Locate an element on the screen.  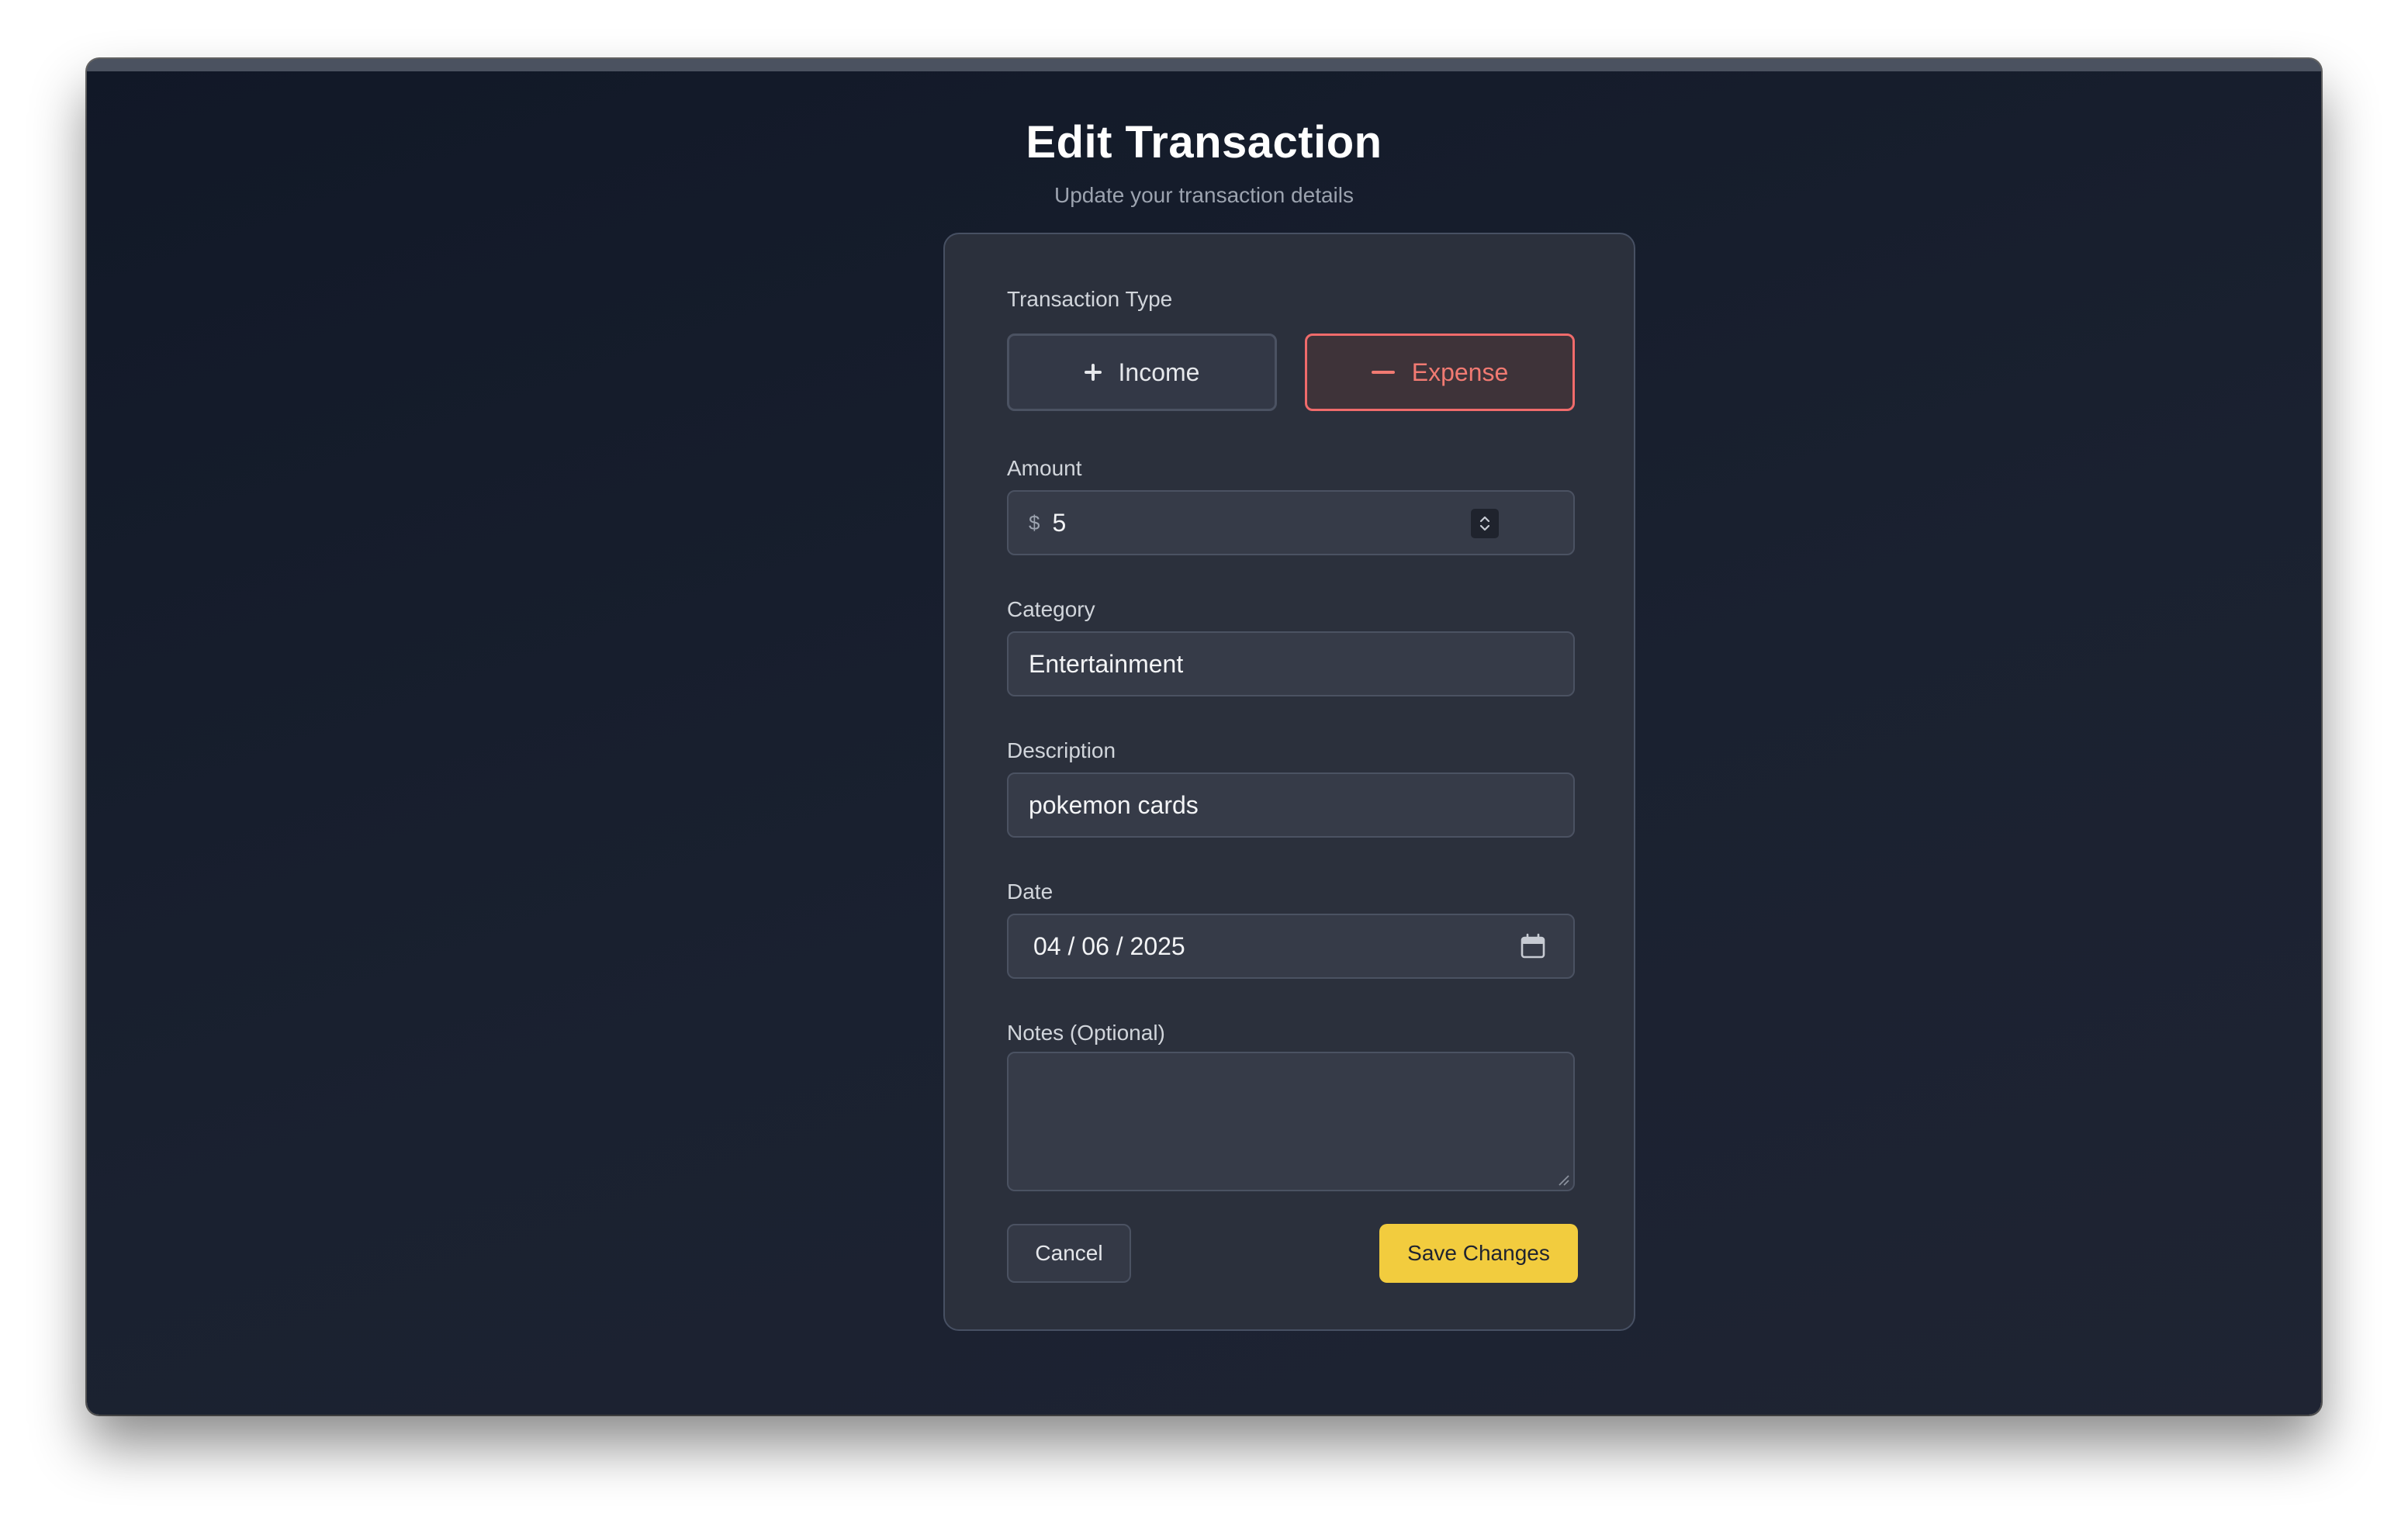
save-changes-button: Save Changes is located at coordinates (1478, 1253).